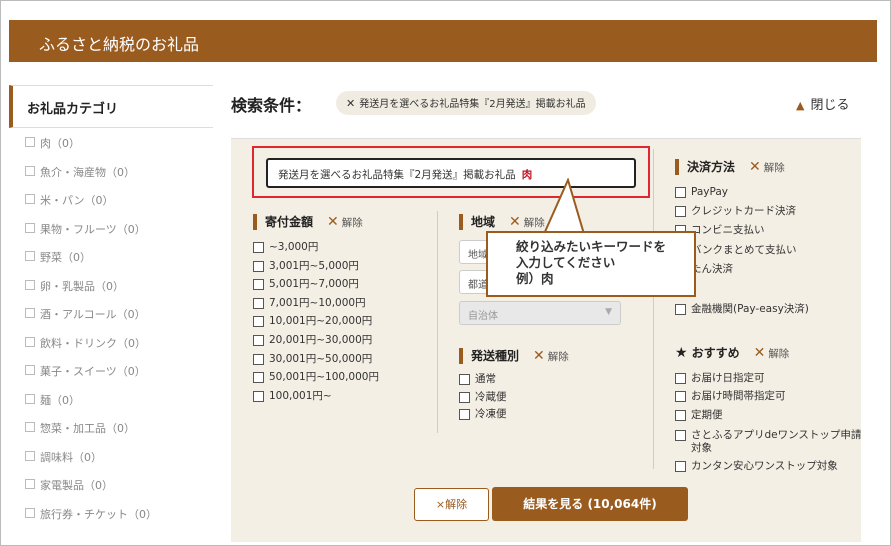  I want to click on chip-close-icon: ✕, so click(350, 103).